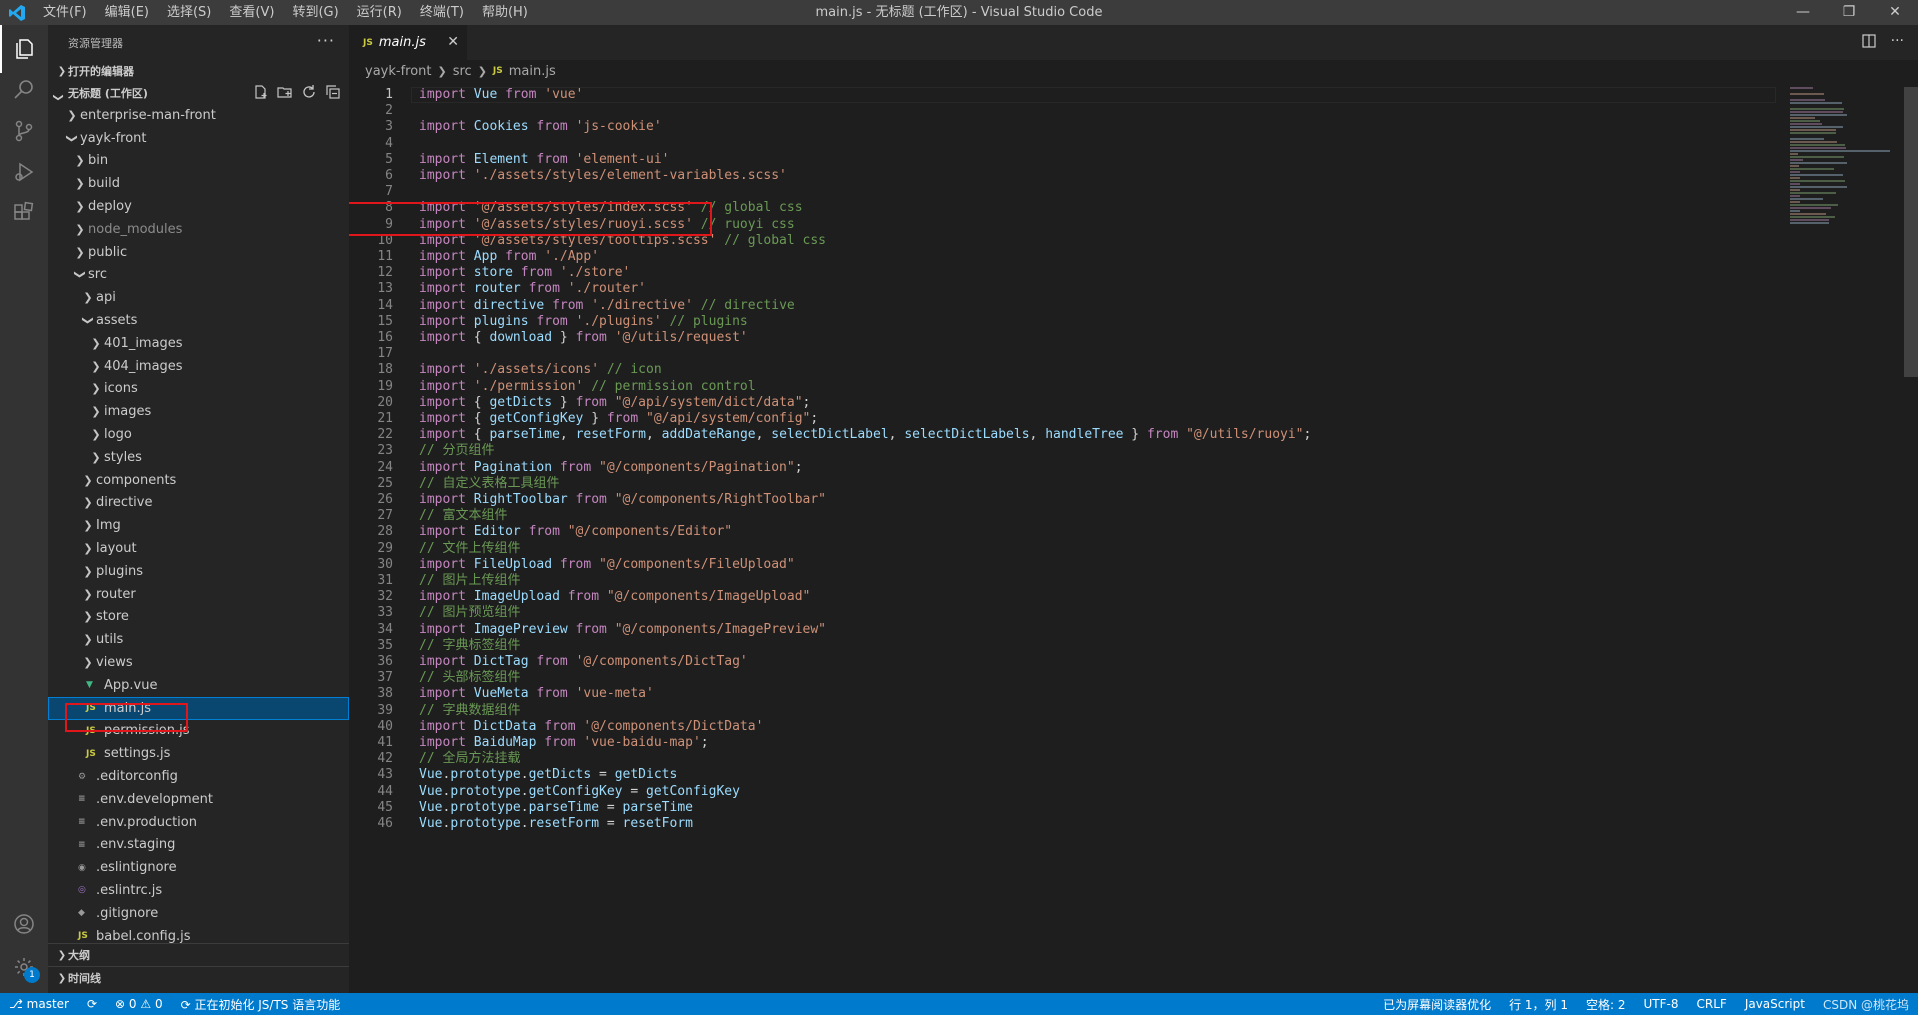 The height and width of the screenshot is (1015, 1918). I want to click on sync-icon: ⟳, so click(92, 1004).